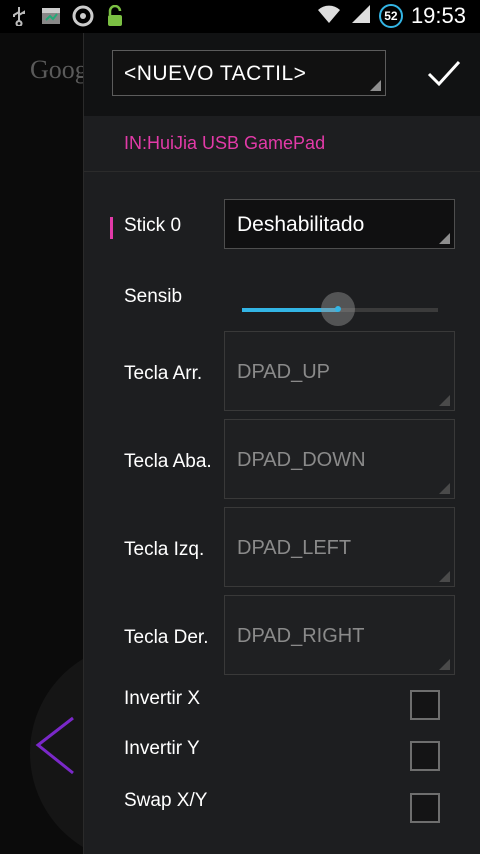  Describe the element at coordinates (425, 705) in the screenshot. I see `invert-x-checkbox` at that location.